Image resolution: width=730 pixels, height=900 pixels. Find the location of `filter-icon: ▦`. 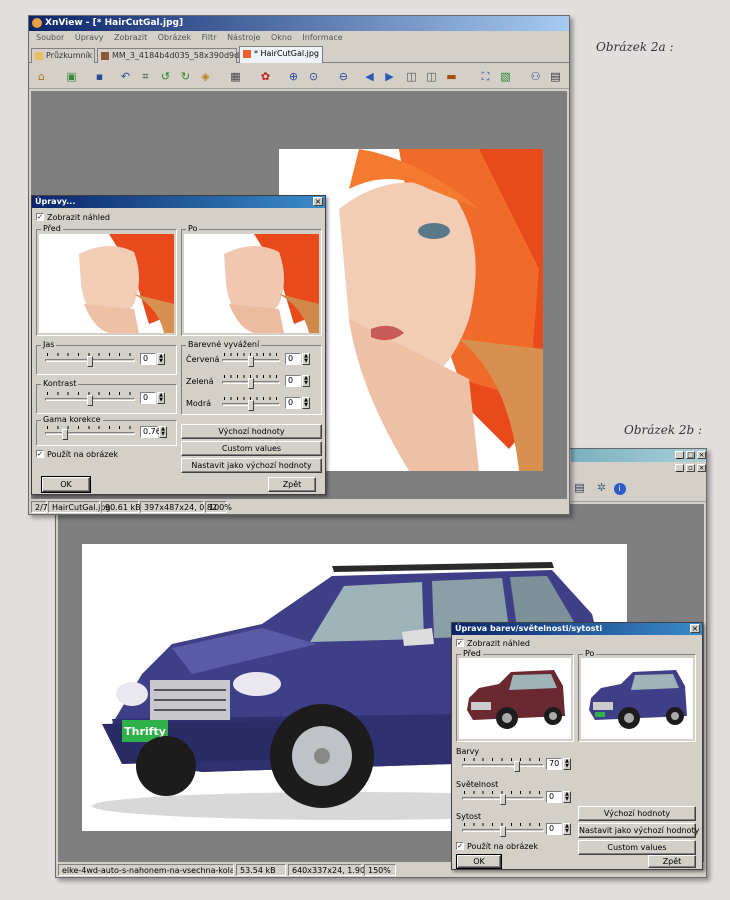

filter-icon: ▦ is located at coordinates (235, 77).